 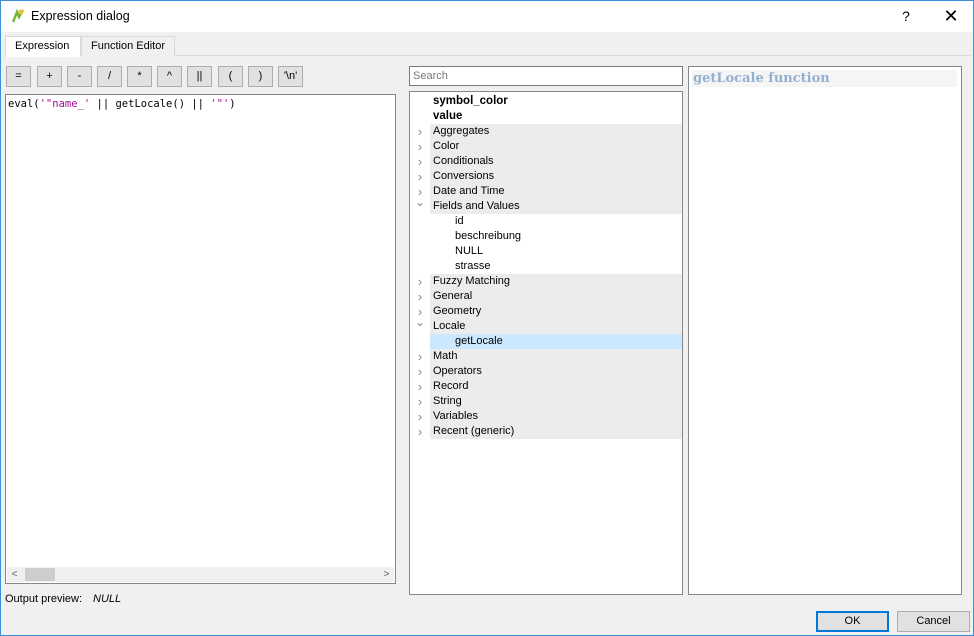 I want to click on search-input: Search, so click(x=546, y=76).